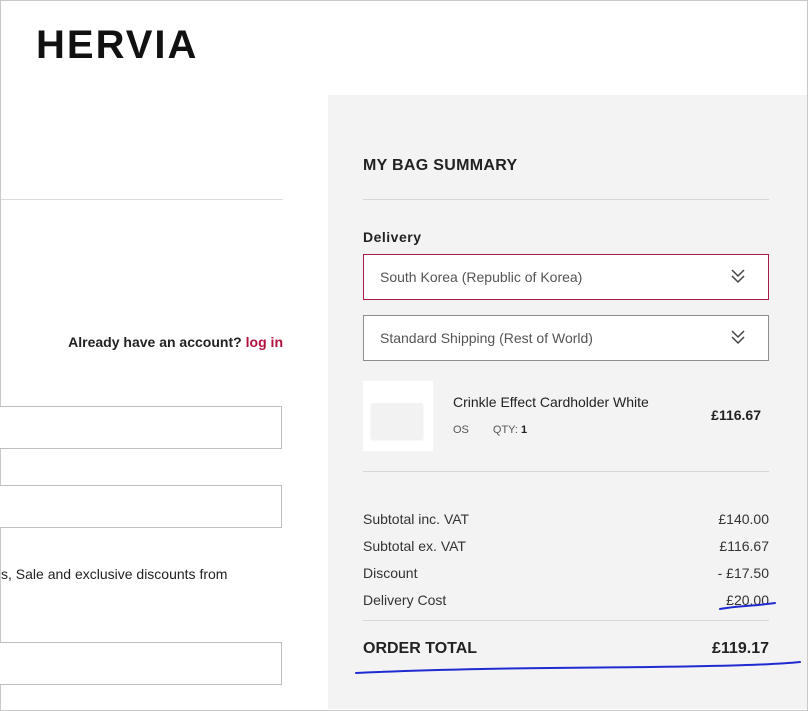 This screenshot has width=808, height=711. What do you see at coordinates (155, 342) in the screenshot?
I see `login-prompt-text: Already have an account?` at bounding box center [155, 342].